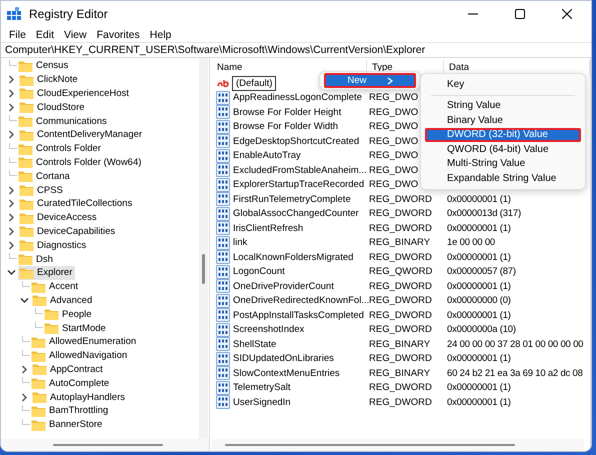 The image size is (596, 455). Describe the element at coordinates (240, 242) in the screenshot. I see `value-name: link` at that location.